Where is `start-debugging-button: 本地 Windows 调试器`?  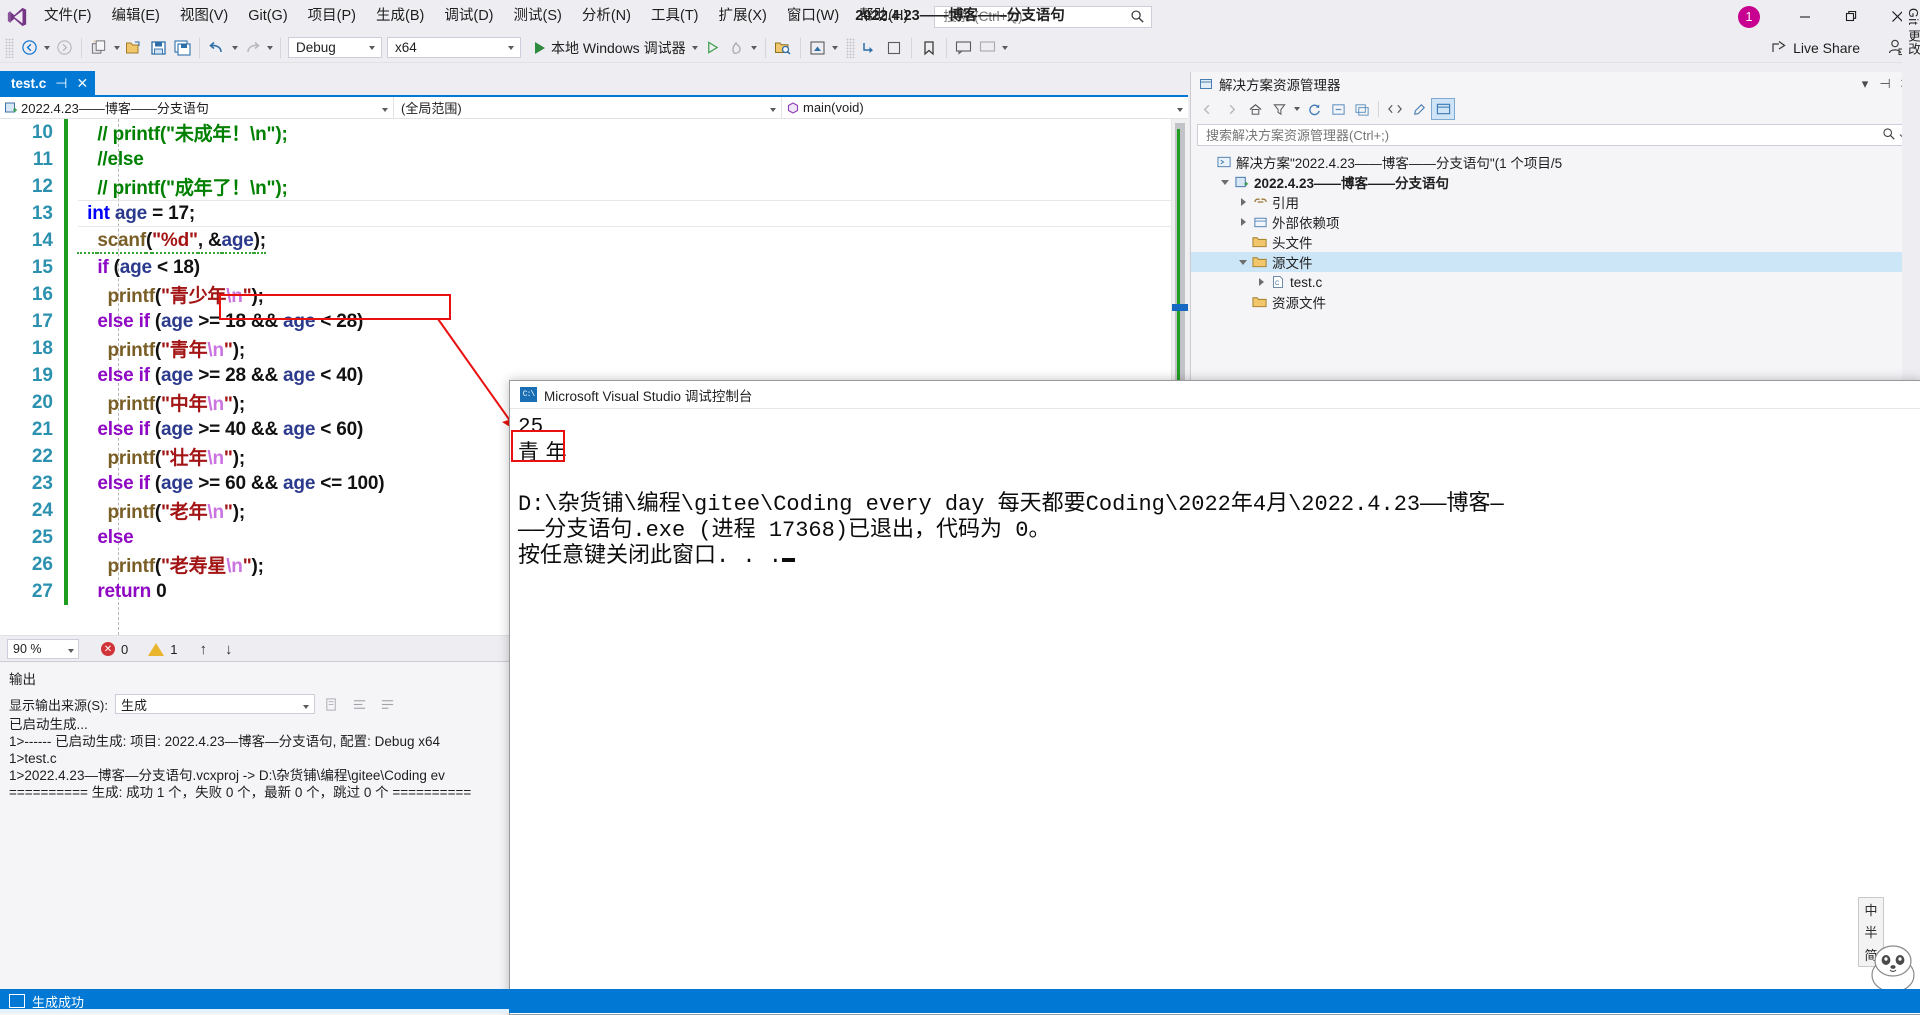 start-debugging-button: 本地 Windows 调试器 is located at coordinates (609, 48).